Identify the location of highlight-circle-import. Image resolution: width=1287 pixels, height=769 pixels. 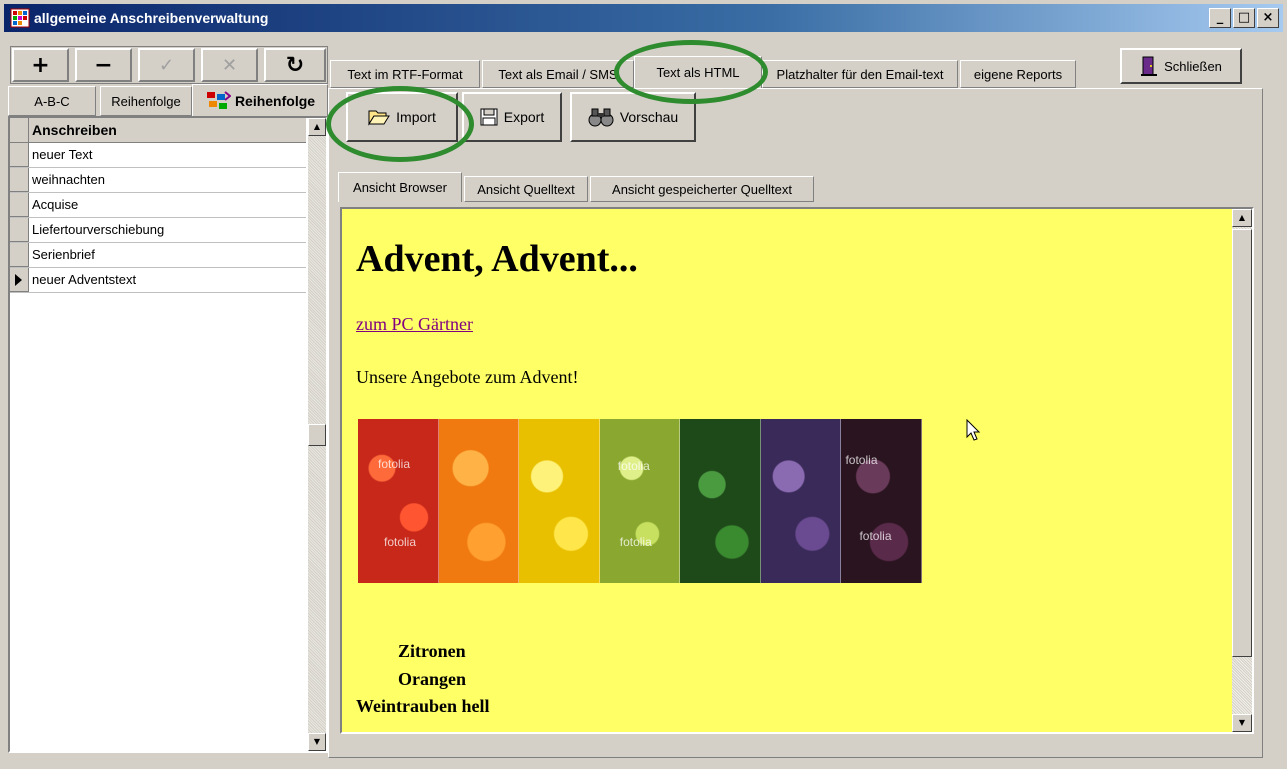
(400, 124).